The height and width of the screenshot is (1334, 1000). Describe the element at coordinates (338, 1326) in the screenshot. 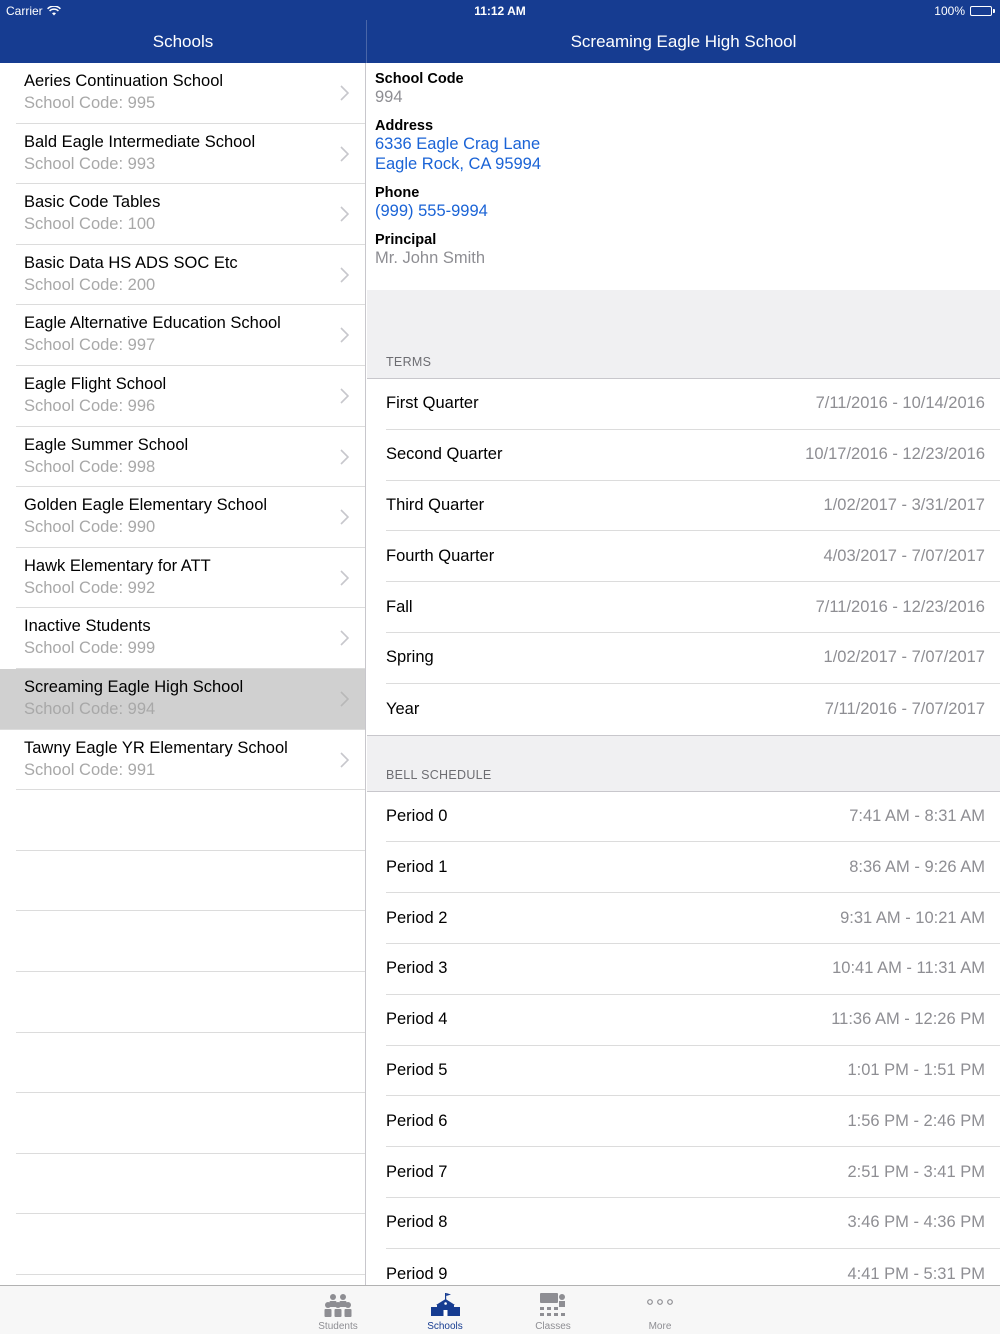

I see `tab-students-label: Students` at that location.